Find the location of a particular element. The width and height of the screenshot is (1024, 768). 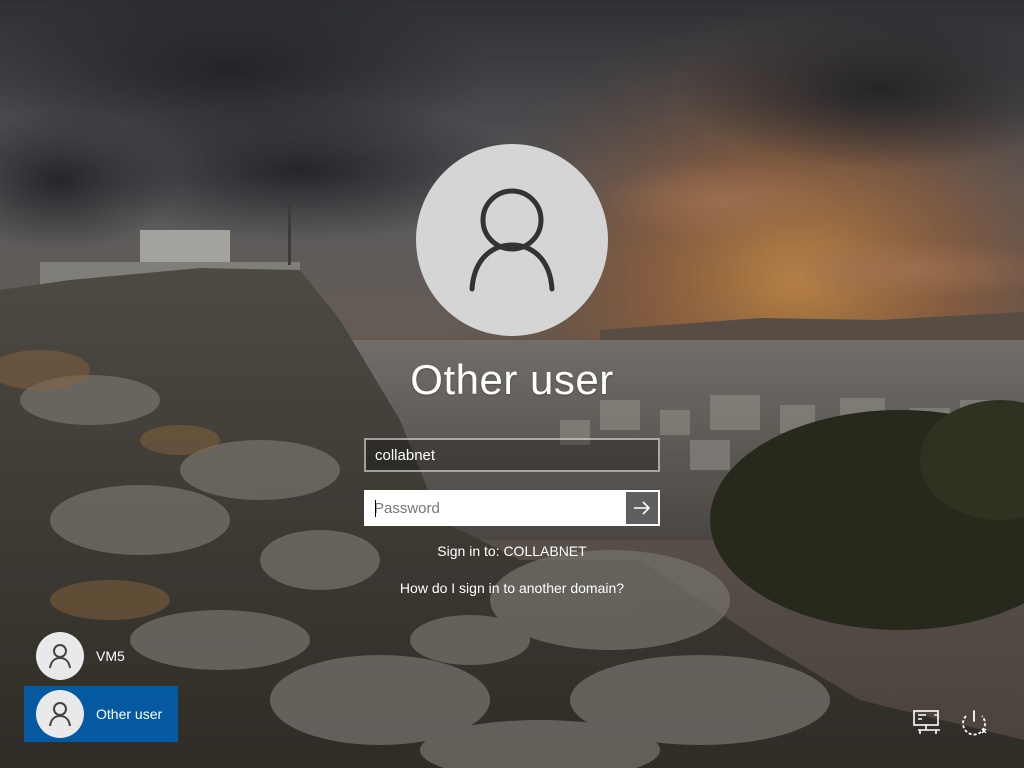

user-tile-other-user: Other user is located at coordinates (101, 714).